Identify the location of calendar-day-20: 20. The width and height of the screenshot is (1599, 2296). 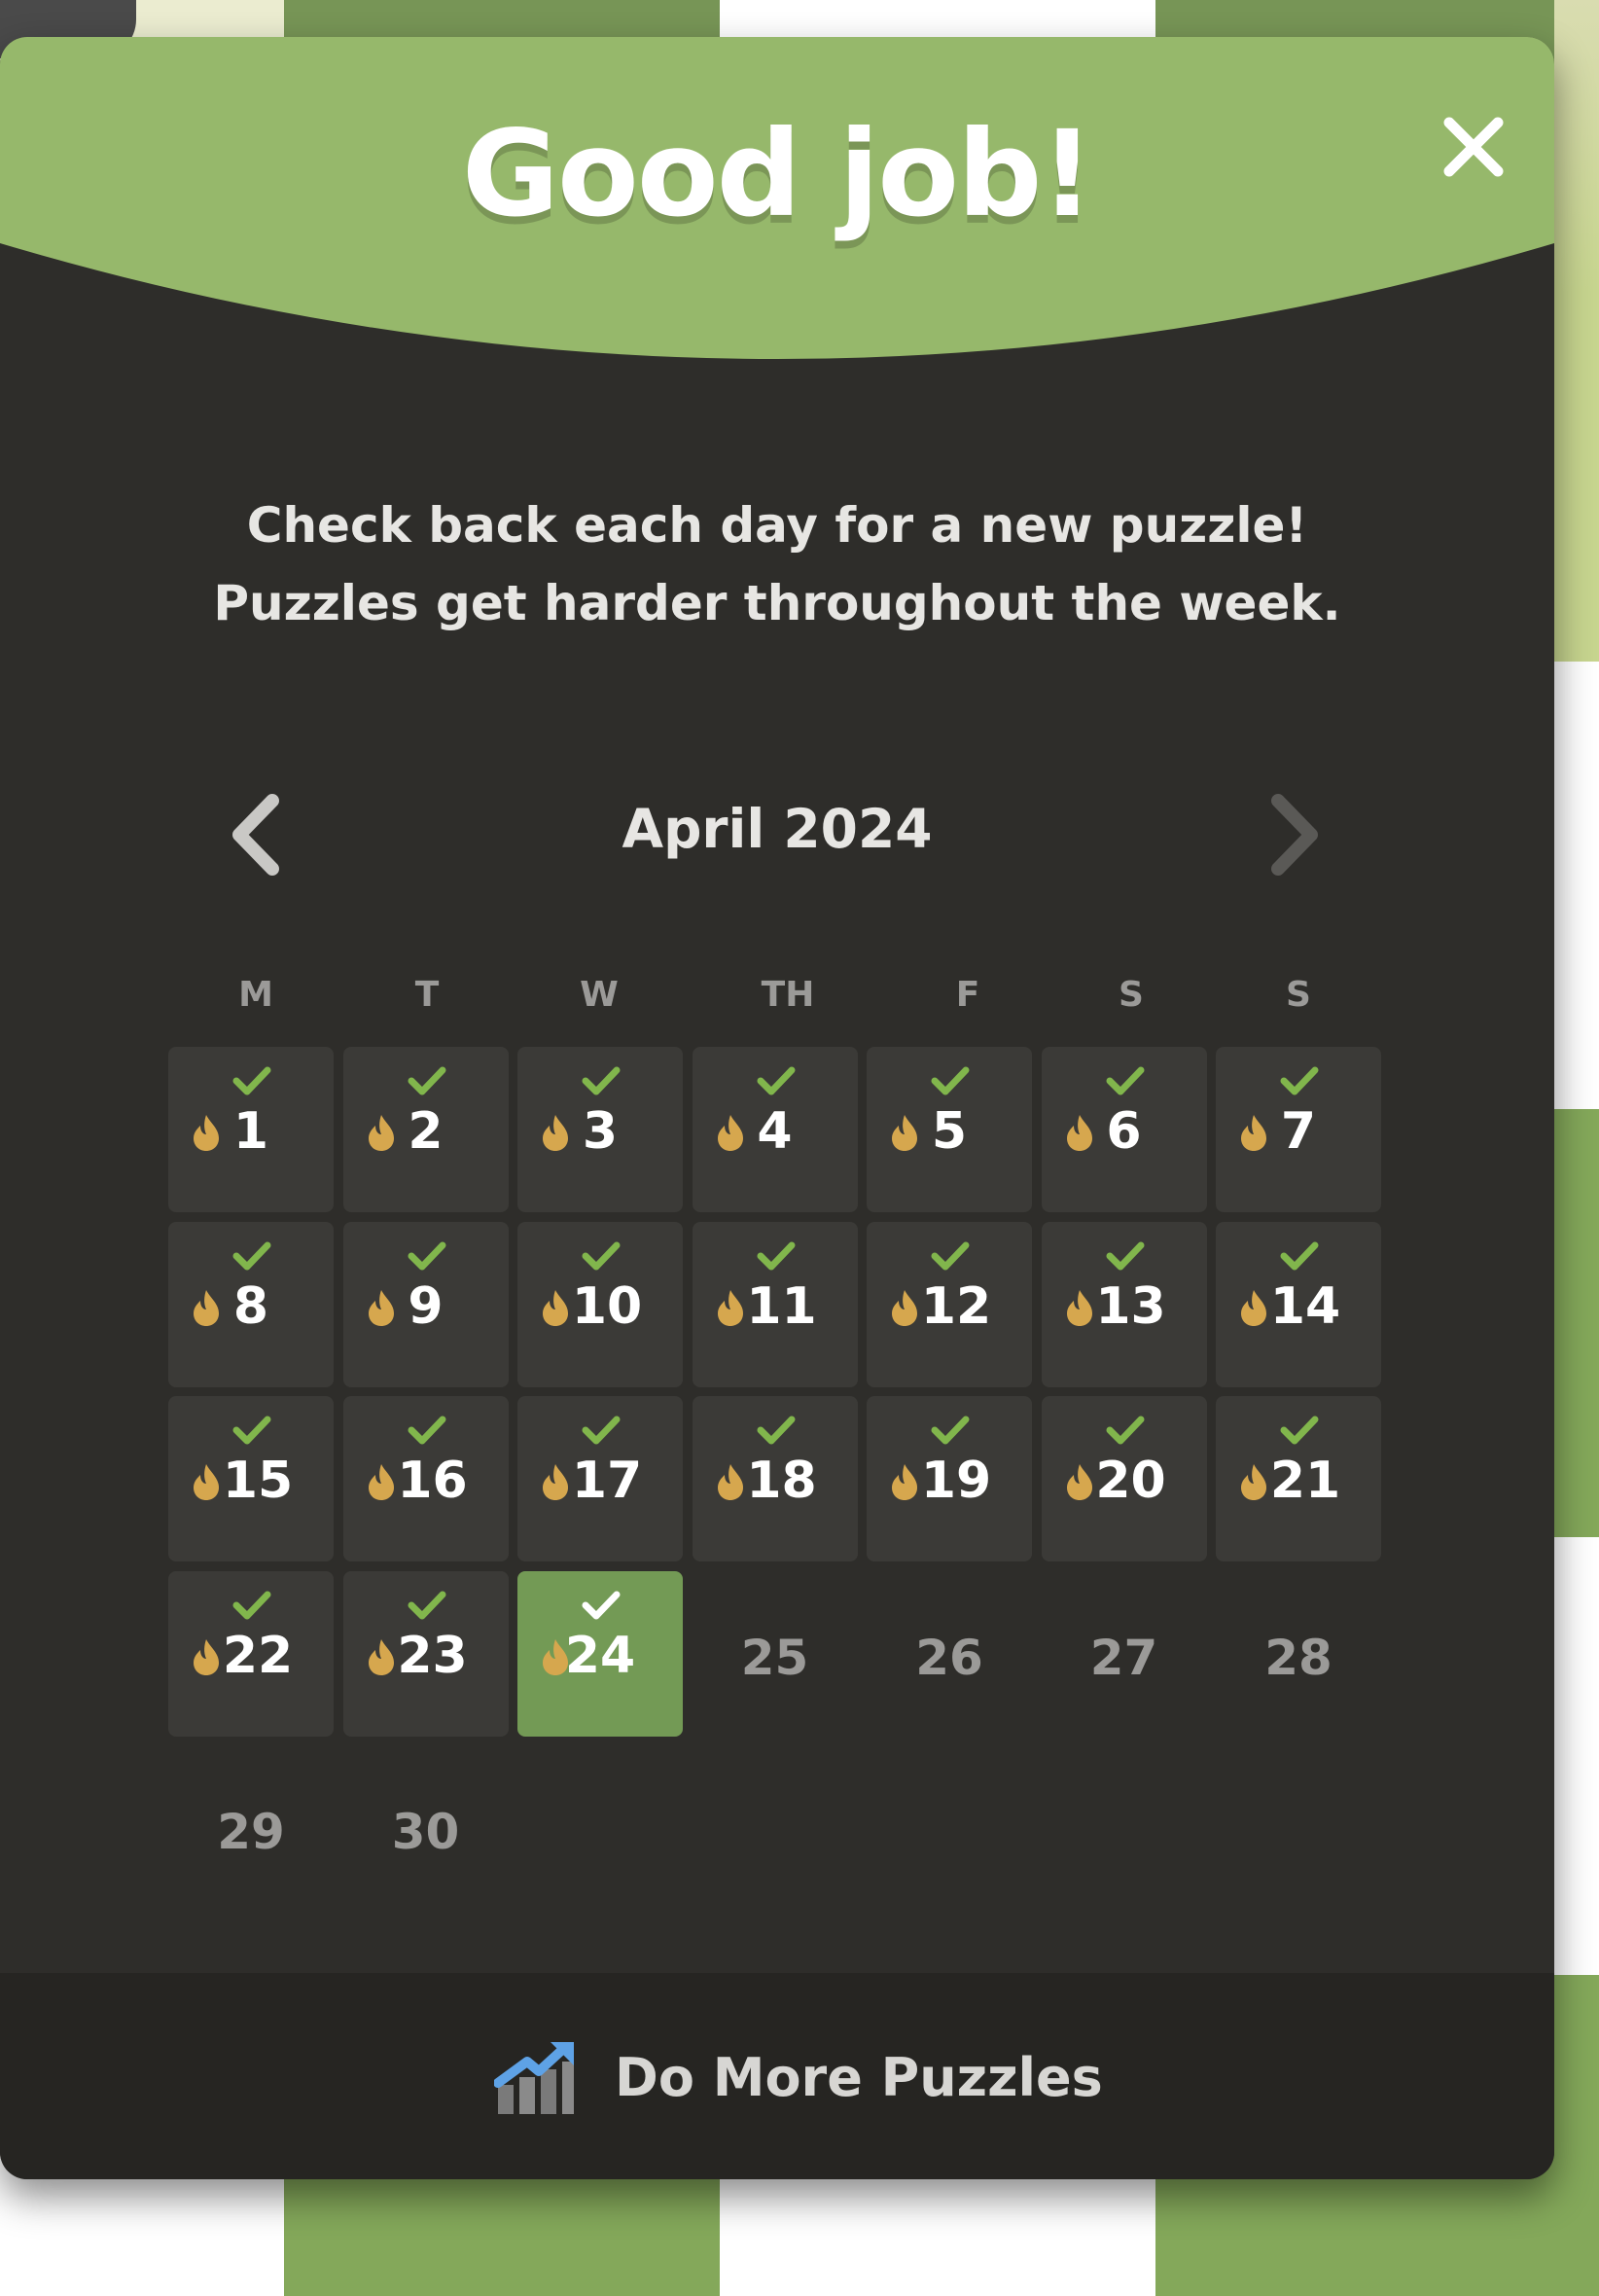
(1124, 1478).